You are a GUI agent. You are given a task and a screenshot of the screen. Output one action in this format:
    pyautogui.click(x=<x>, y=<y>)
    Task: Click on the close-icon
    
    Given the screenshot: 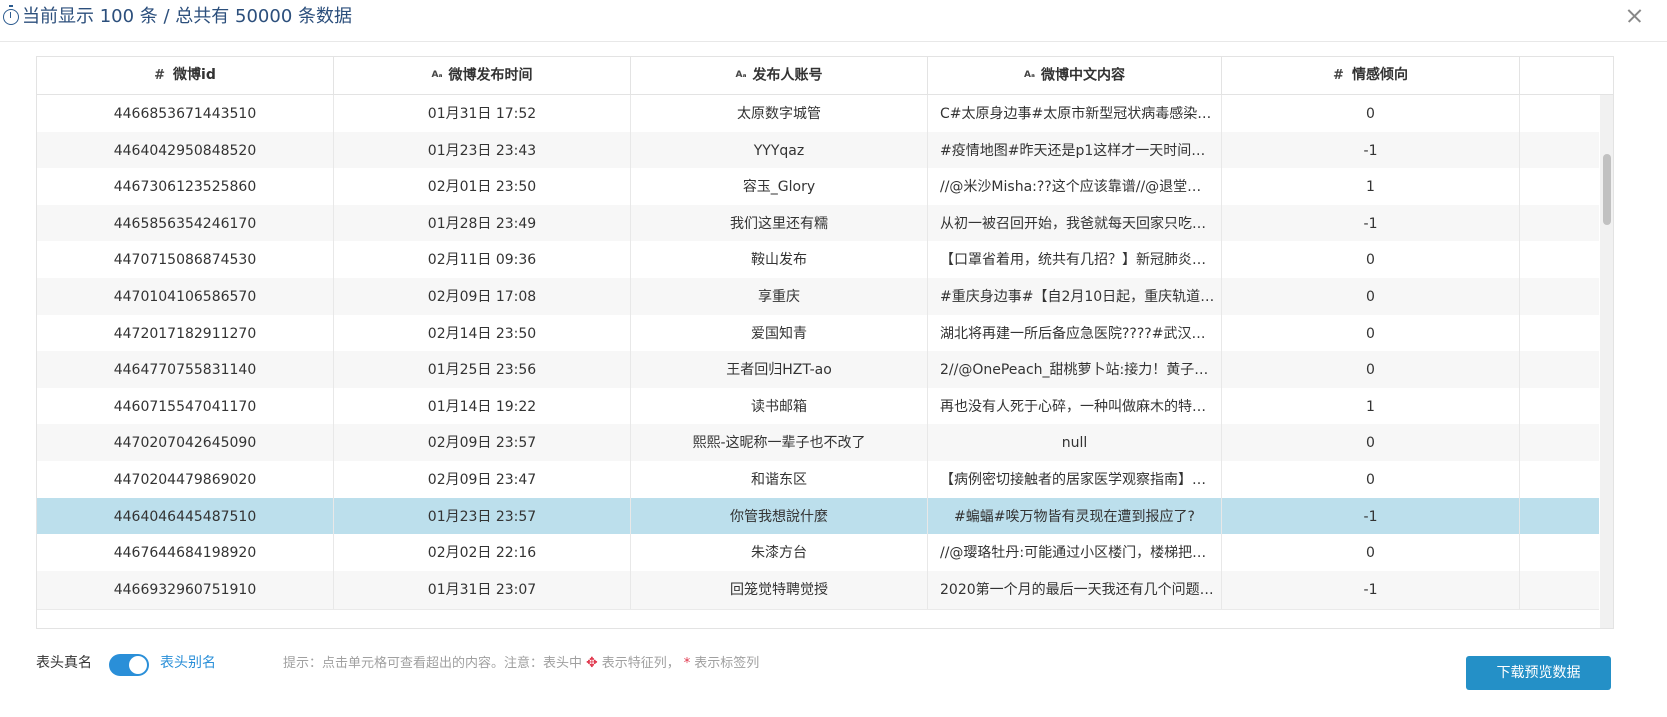 What is the action you would take?
    pyautogui.click(x=1635, y=16)
    